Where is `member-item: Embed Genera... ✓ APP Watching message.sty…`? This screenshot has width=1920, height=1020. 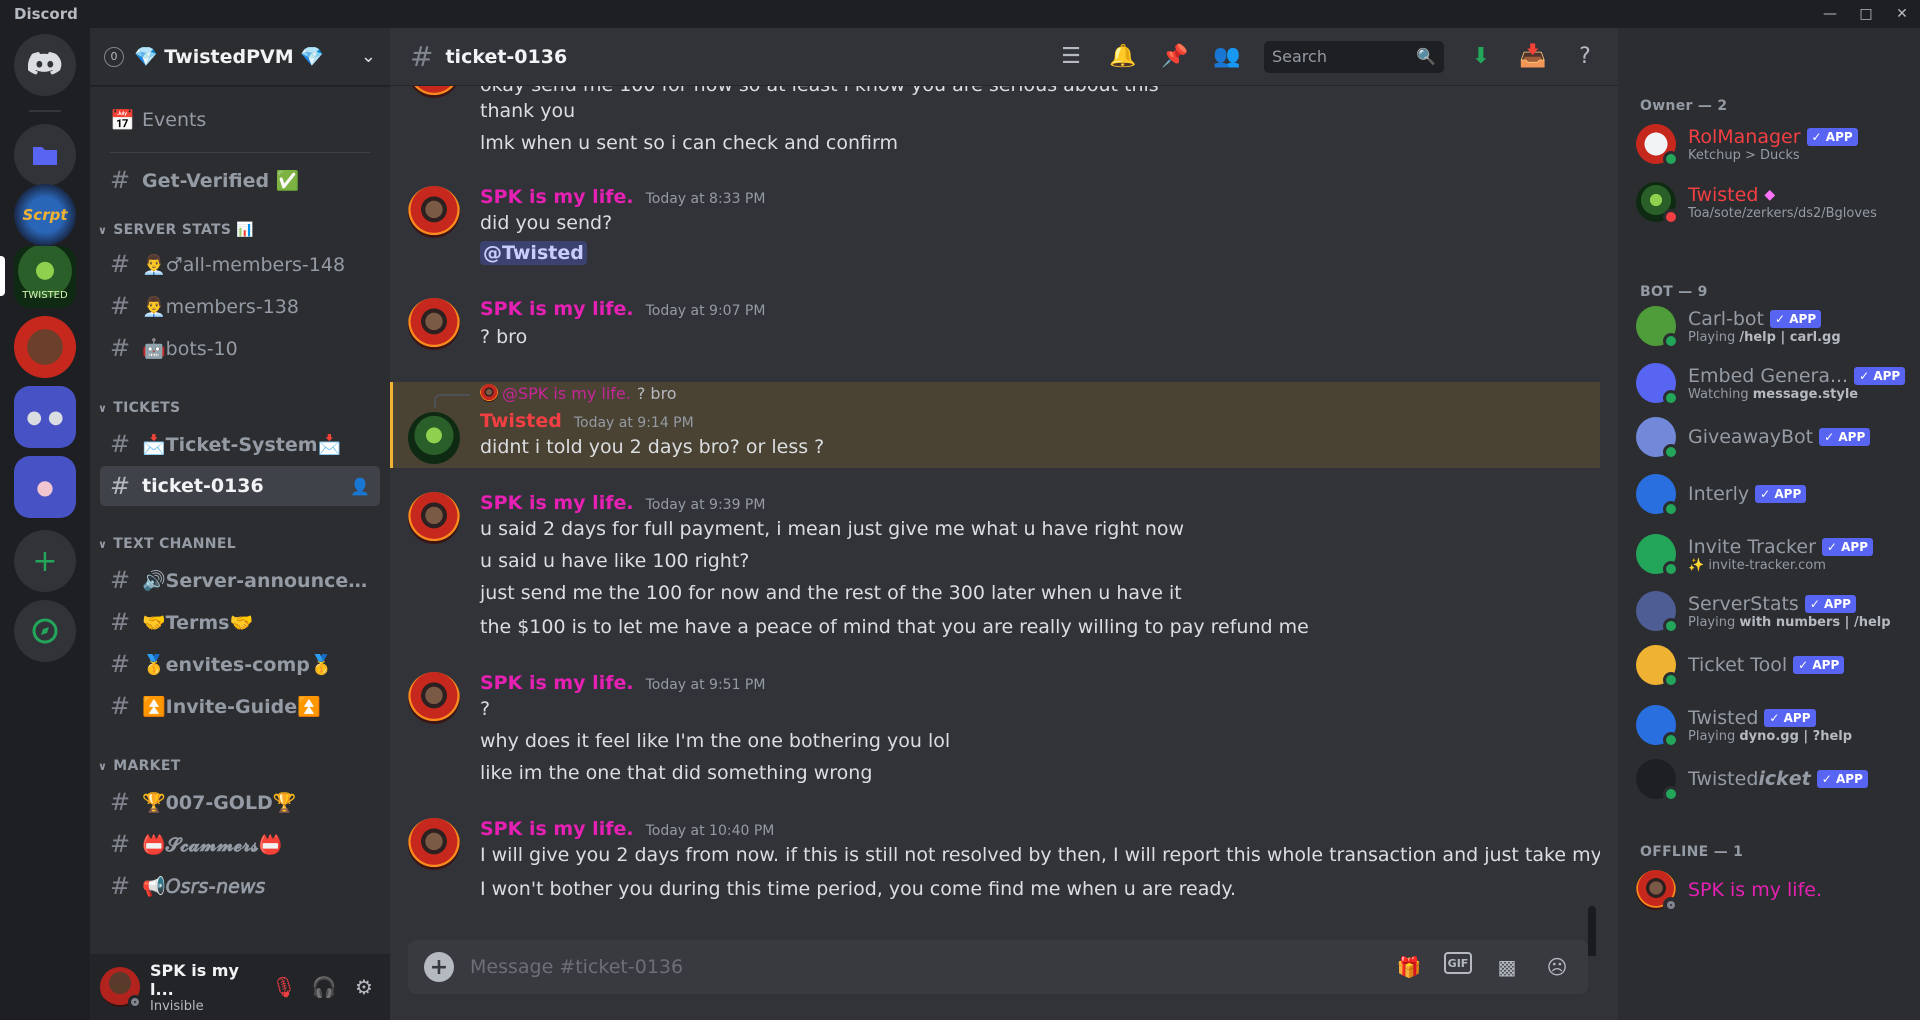 member-item: Embed Genera... ✓ APP Watching message.sty… is located at coordinates (1771, 383).